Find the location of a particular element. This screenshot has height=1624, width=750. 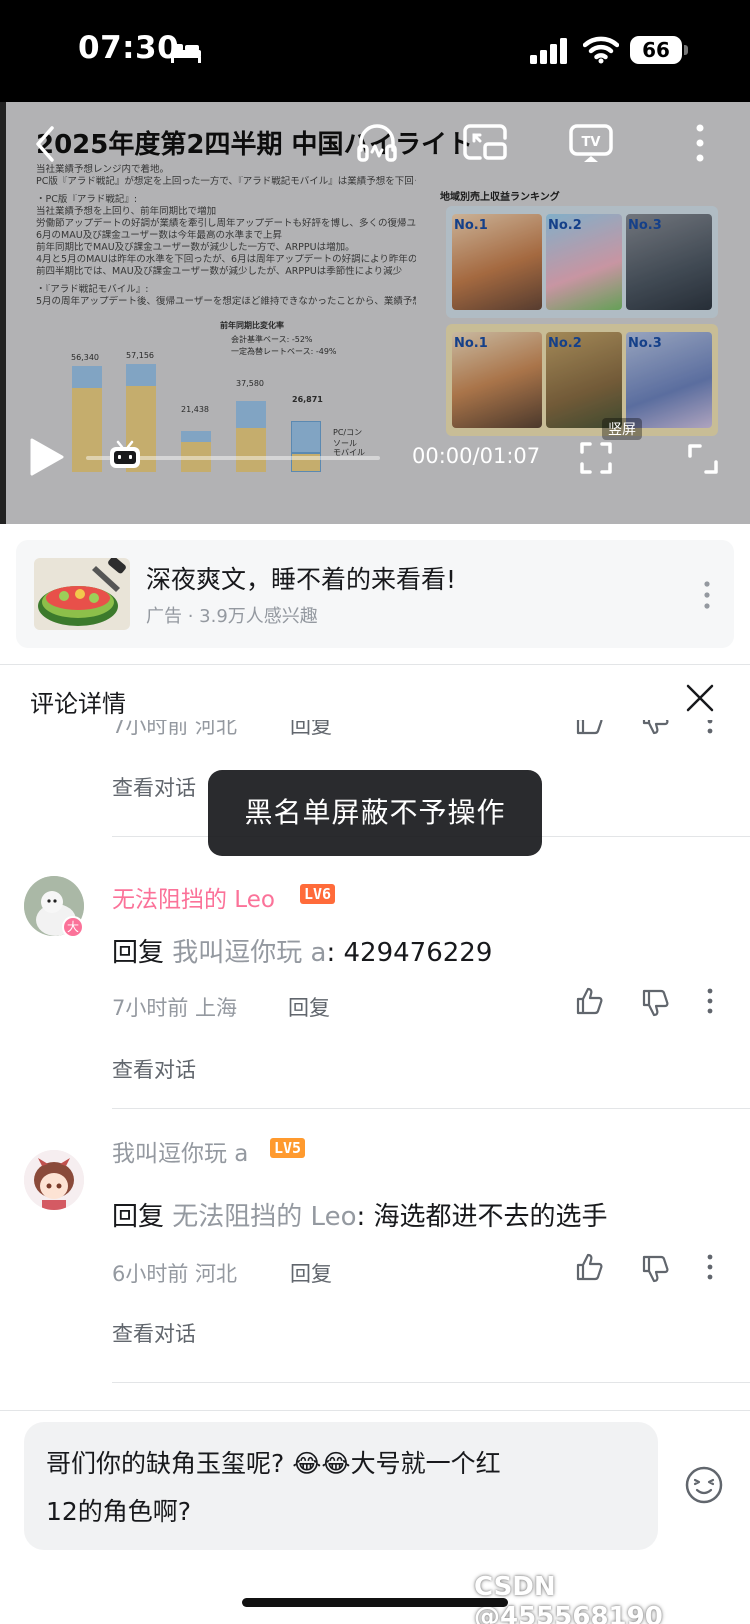

svg-text: TV is located at coordinates (591, 142).